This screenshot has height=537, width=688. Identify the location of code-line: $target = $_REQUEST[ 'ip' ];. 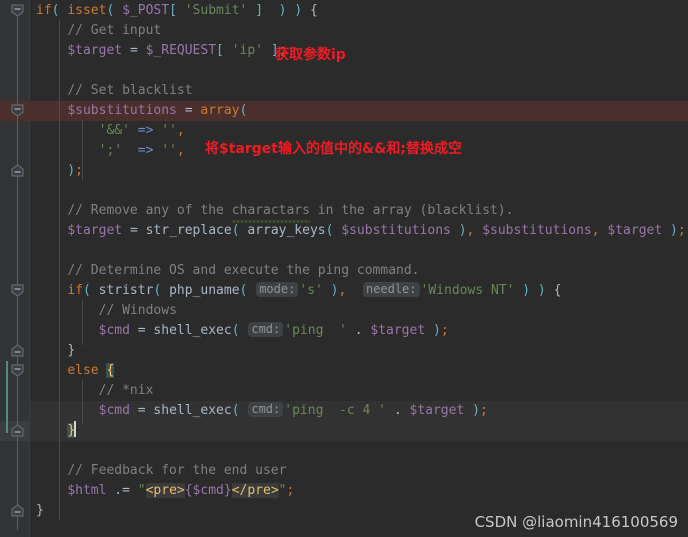
(359, 51).